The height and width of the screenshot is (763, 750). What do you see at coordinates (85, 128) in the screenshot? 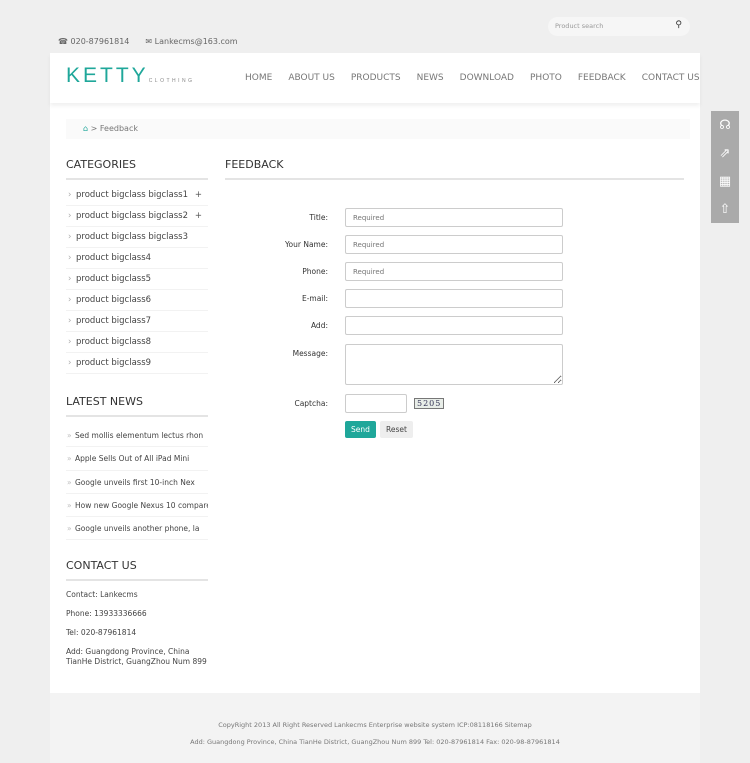
I see `home-icon: ⌂` at bounding box center [85, 128].